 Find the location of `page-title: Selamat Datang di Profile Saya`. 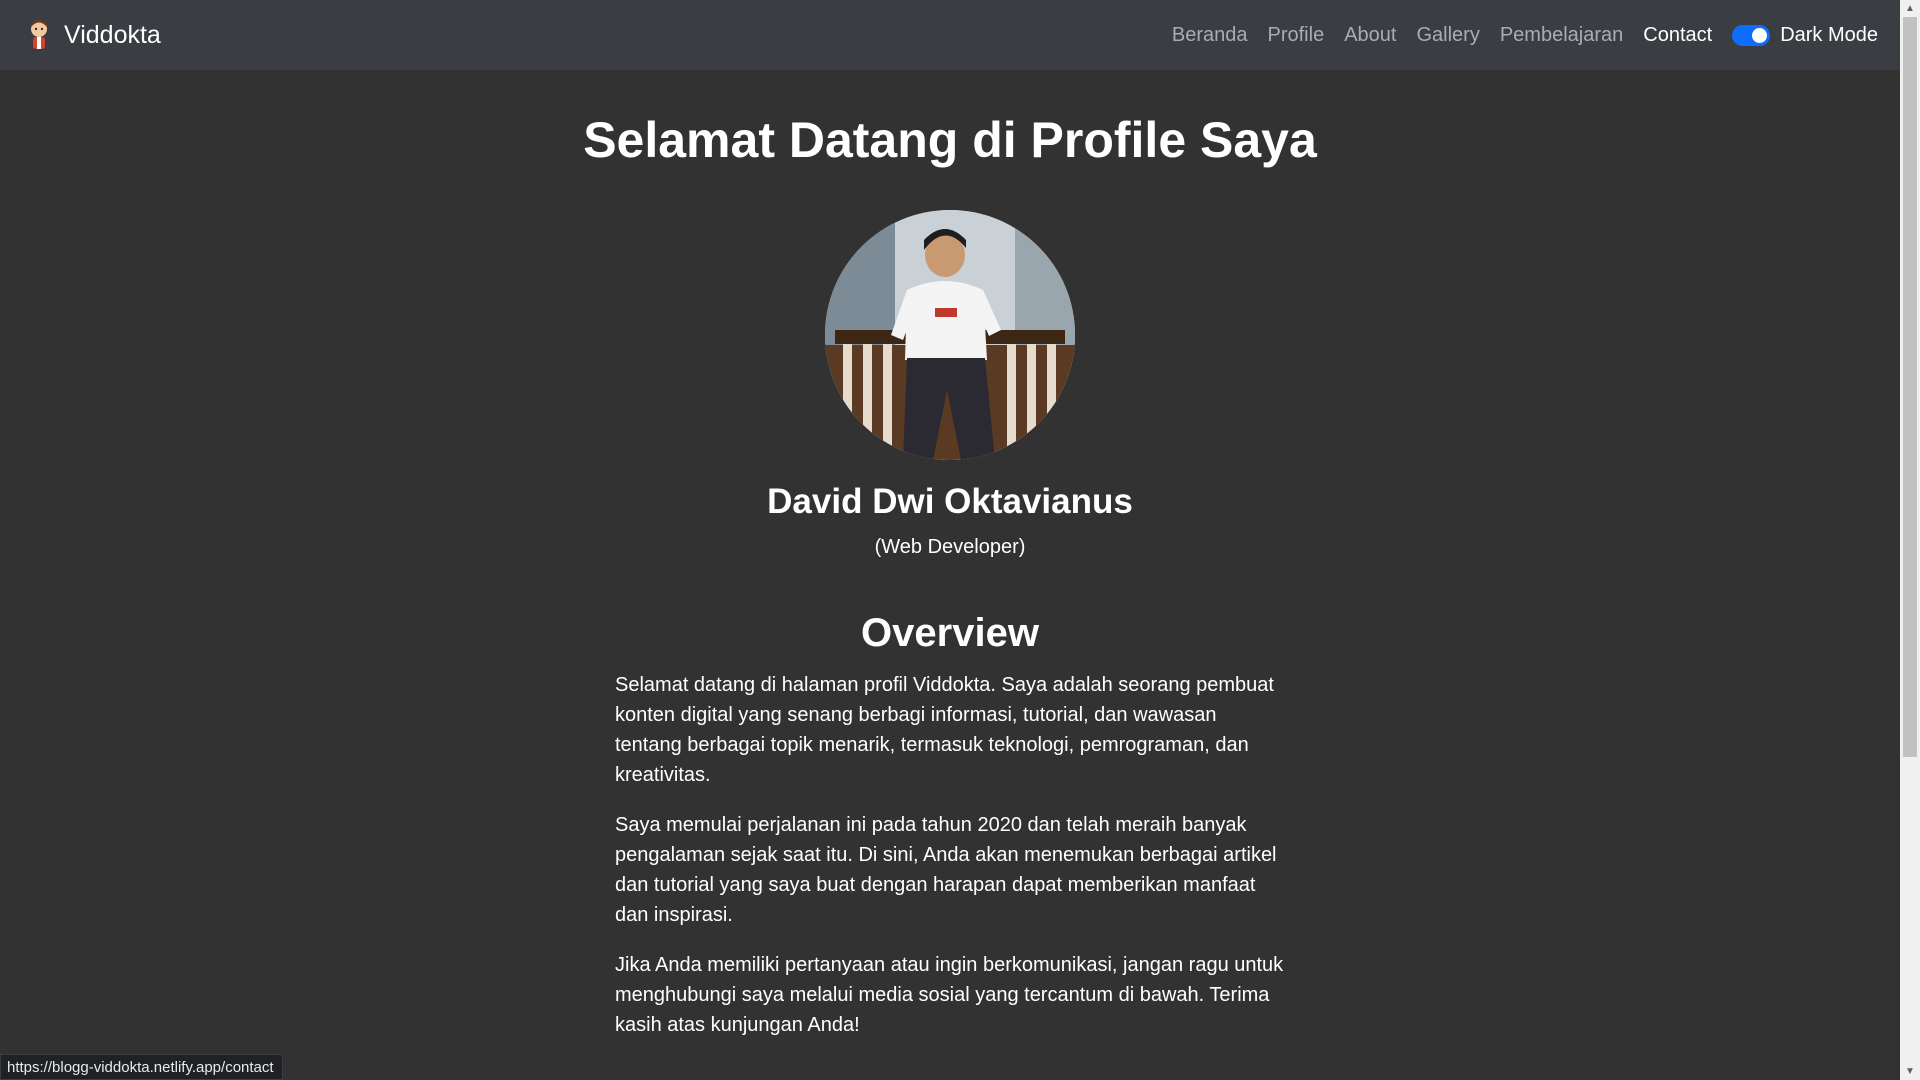

page-title: Selamat Datang di Profile Saya is located at coordinates (950, 140).